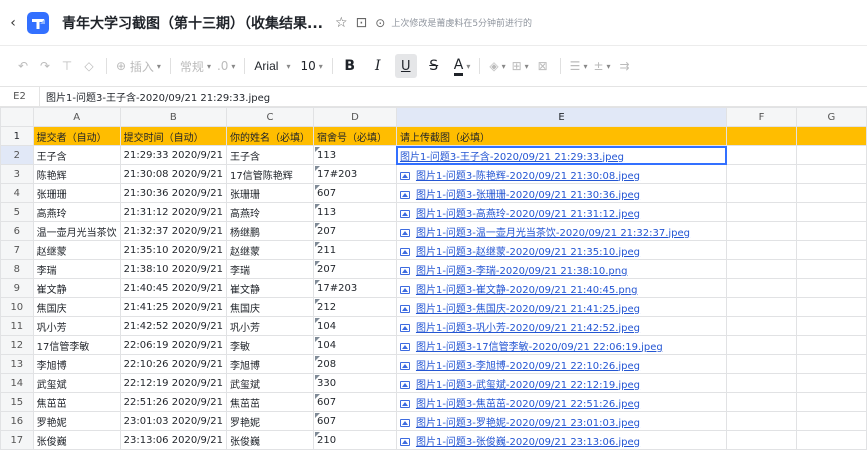 Image resolution: width=867 pixels, height=452 pixels. What do you see at coordinates (13, 23) in the screenshot?
I see `back-button: ‹` at bounding box center [13, 23].